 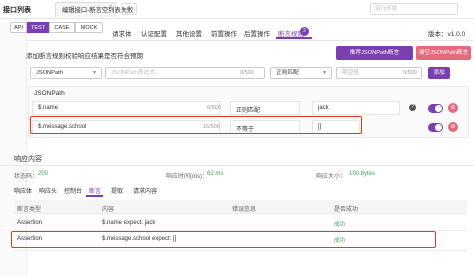 I want to click on jsonpath-section-label: JSONPath, so click(x=49, y=93).